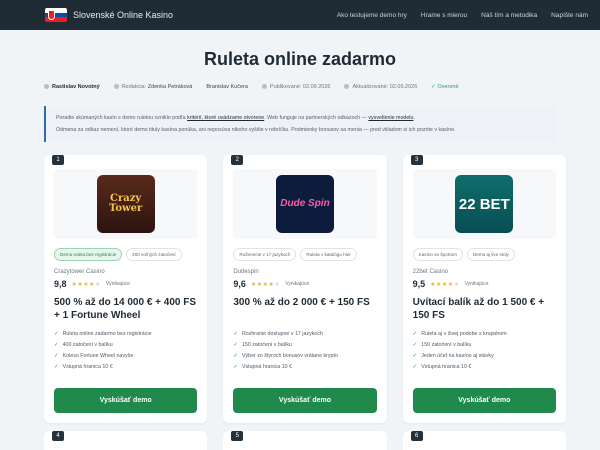 Image resolution: width=600 pixels, height=450 pixels. Describe the element at coordinates (265, 254) in the screenshot. I see `tag: Ruženecte v 17 jazykoch` at that location.